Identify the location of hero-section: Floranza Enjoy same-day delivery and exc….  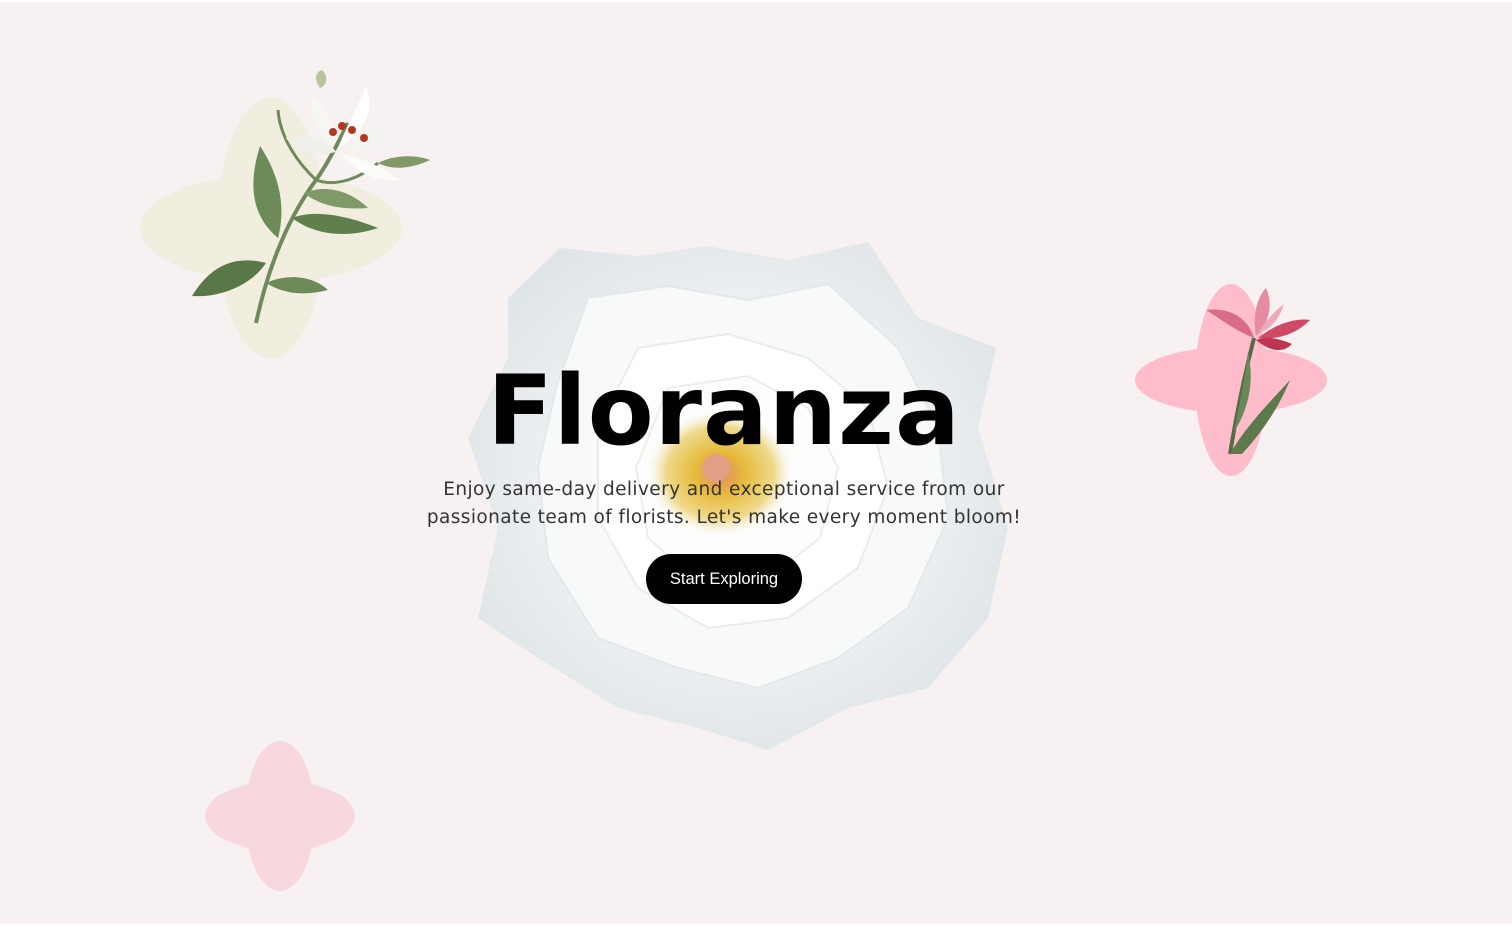
(724, 480).